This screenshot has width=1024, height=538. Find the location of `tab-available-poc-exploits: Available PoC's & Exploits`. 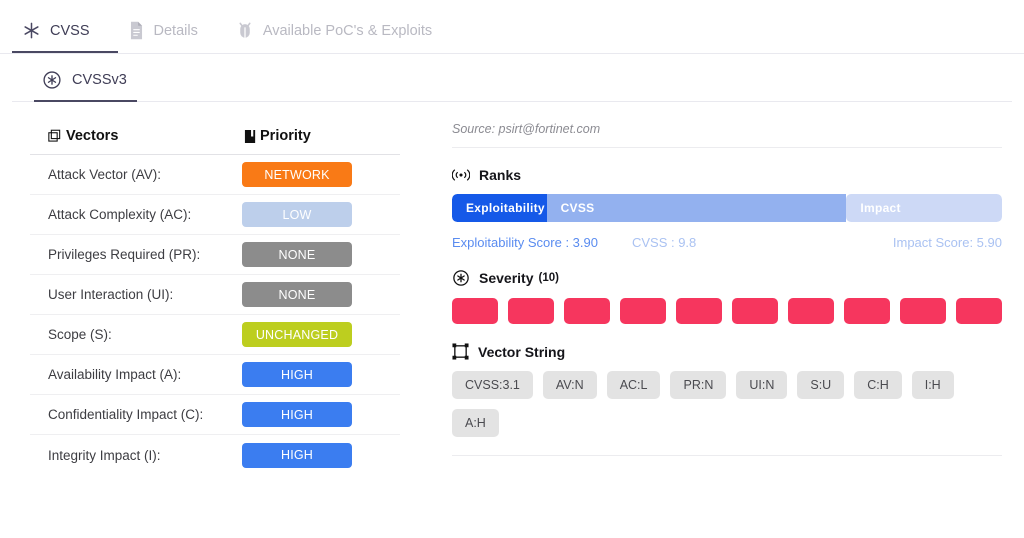

tab-available-poc-exploits: Available PoC's & Exploits is located at coordinates (336, 37).